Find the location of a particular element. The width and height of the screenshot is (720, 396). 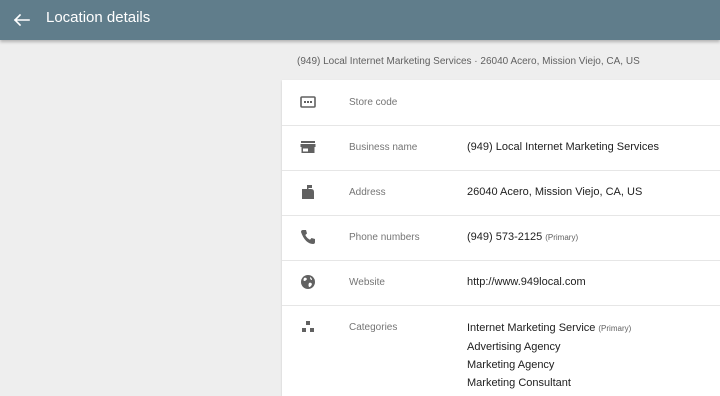

storefront-icon is located at coordinates (308, 147).